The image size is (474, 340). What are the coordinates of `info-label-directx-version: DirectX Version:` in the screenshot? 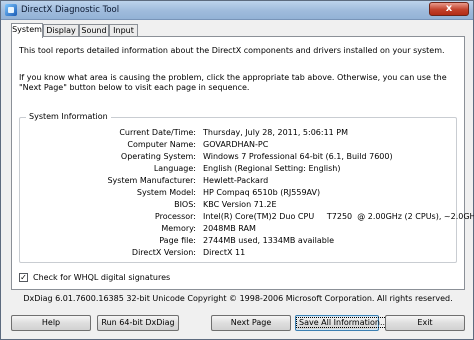 It's located at (163, 252).